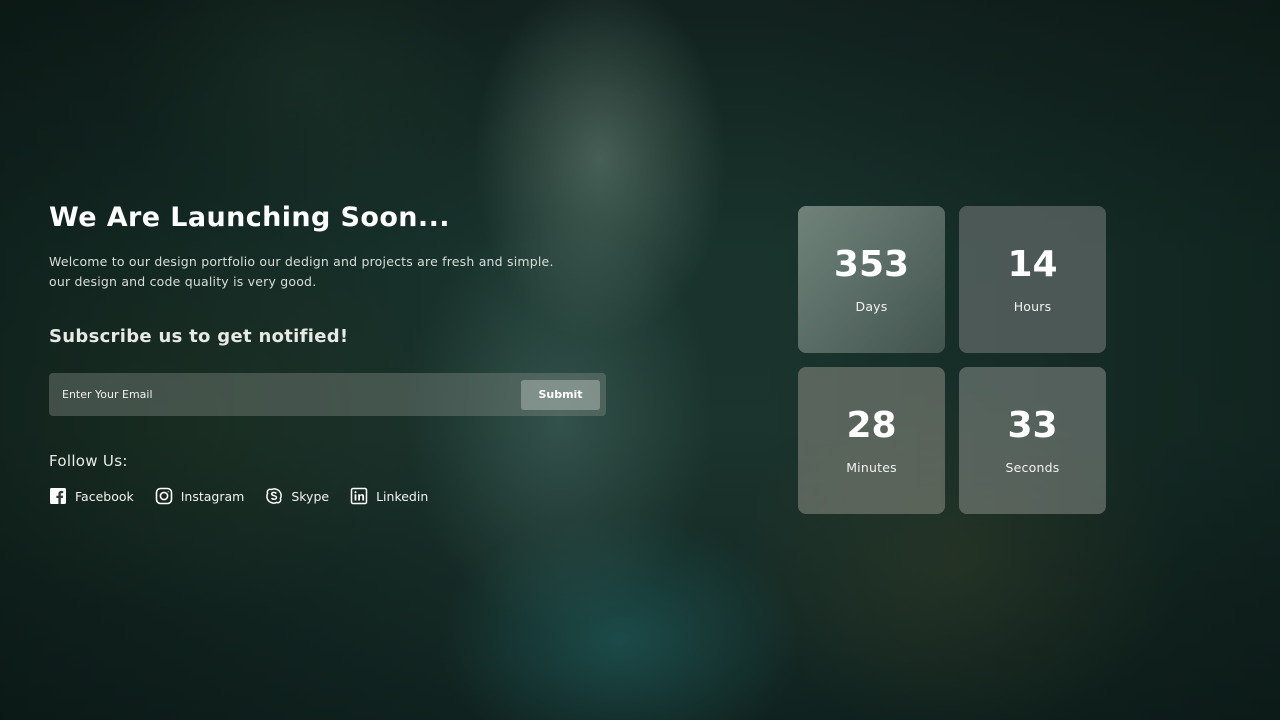 The width and height of the screenshot is (1280, 720). I want to click on instagram-icon, so click(164, 496).